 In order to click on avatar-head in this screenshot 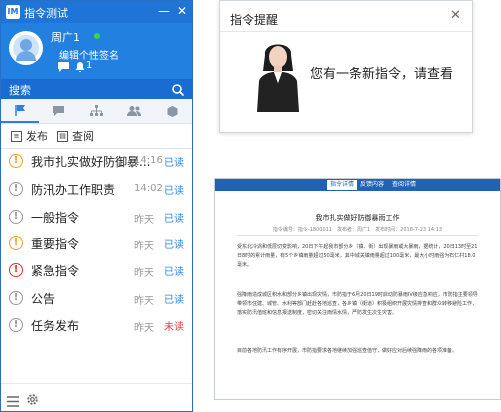, I will do `click(26, 45)`.